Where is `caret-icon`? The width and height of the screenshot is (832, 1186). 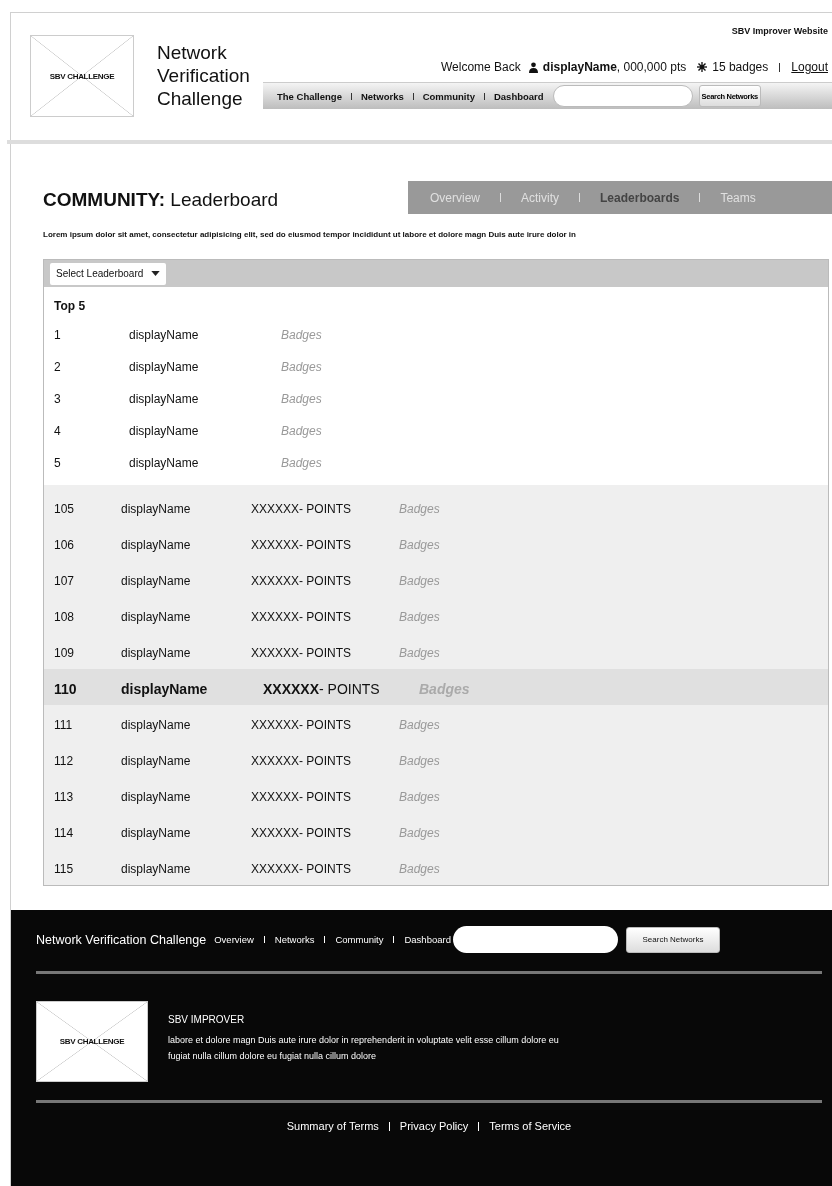 caret-icon is located at coordinates (156, 273).